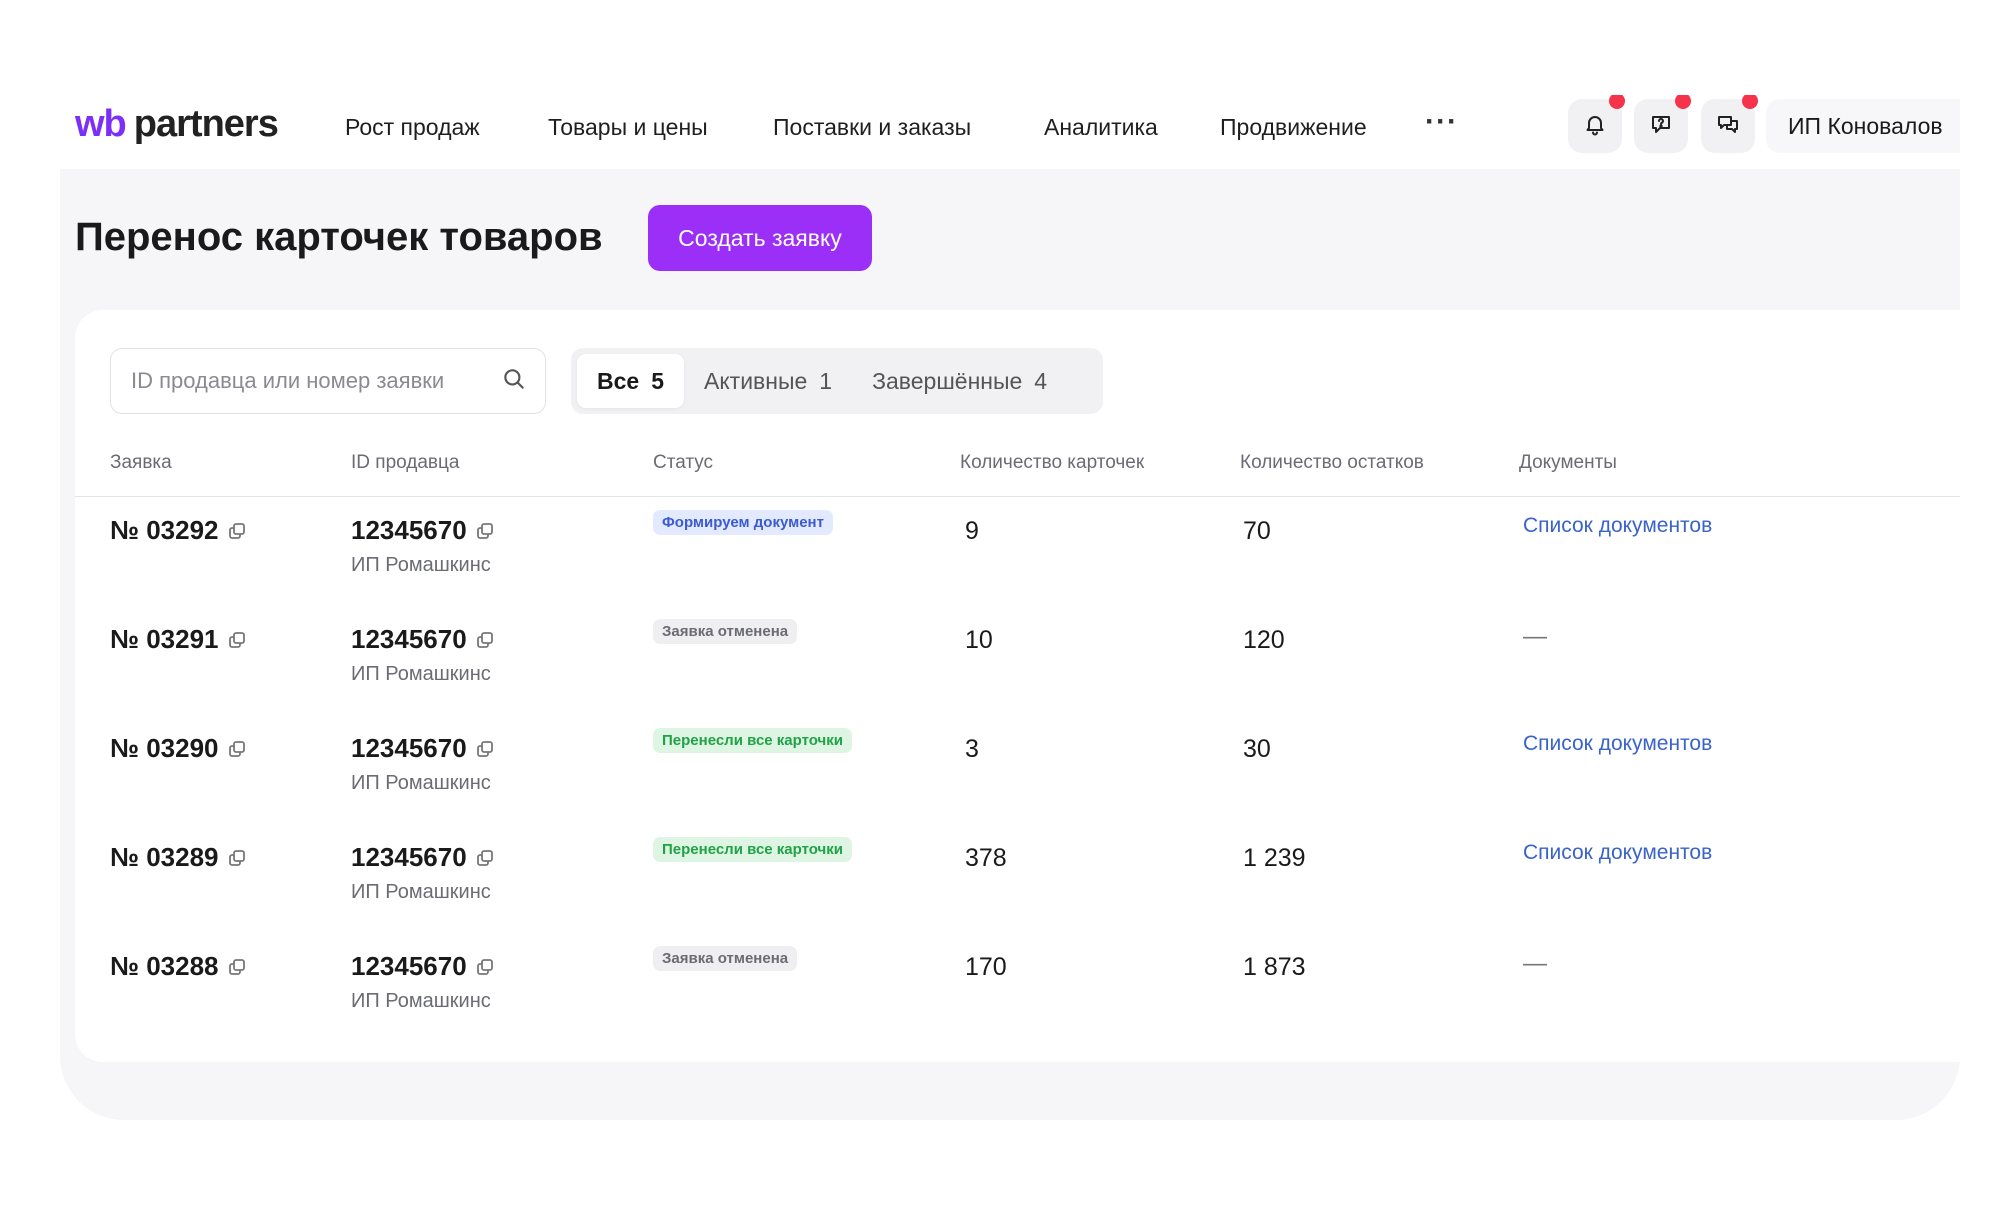 This screenshot has height=1215, width=2016. What do you see at coordinates (1274, 967) in the screenshot?
I see `stock-count: 1 873` at bounding box center [1274, 967].